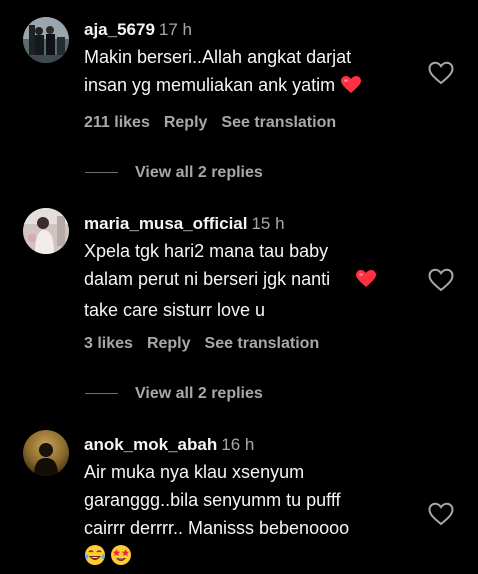 The image size is (478, 574). What do you see at coordinates (119, 29) in the screenshot?
I see `comment-username: aja_5679` at bounding box center [119, 29].